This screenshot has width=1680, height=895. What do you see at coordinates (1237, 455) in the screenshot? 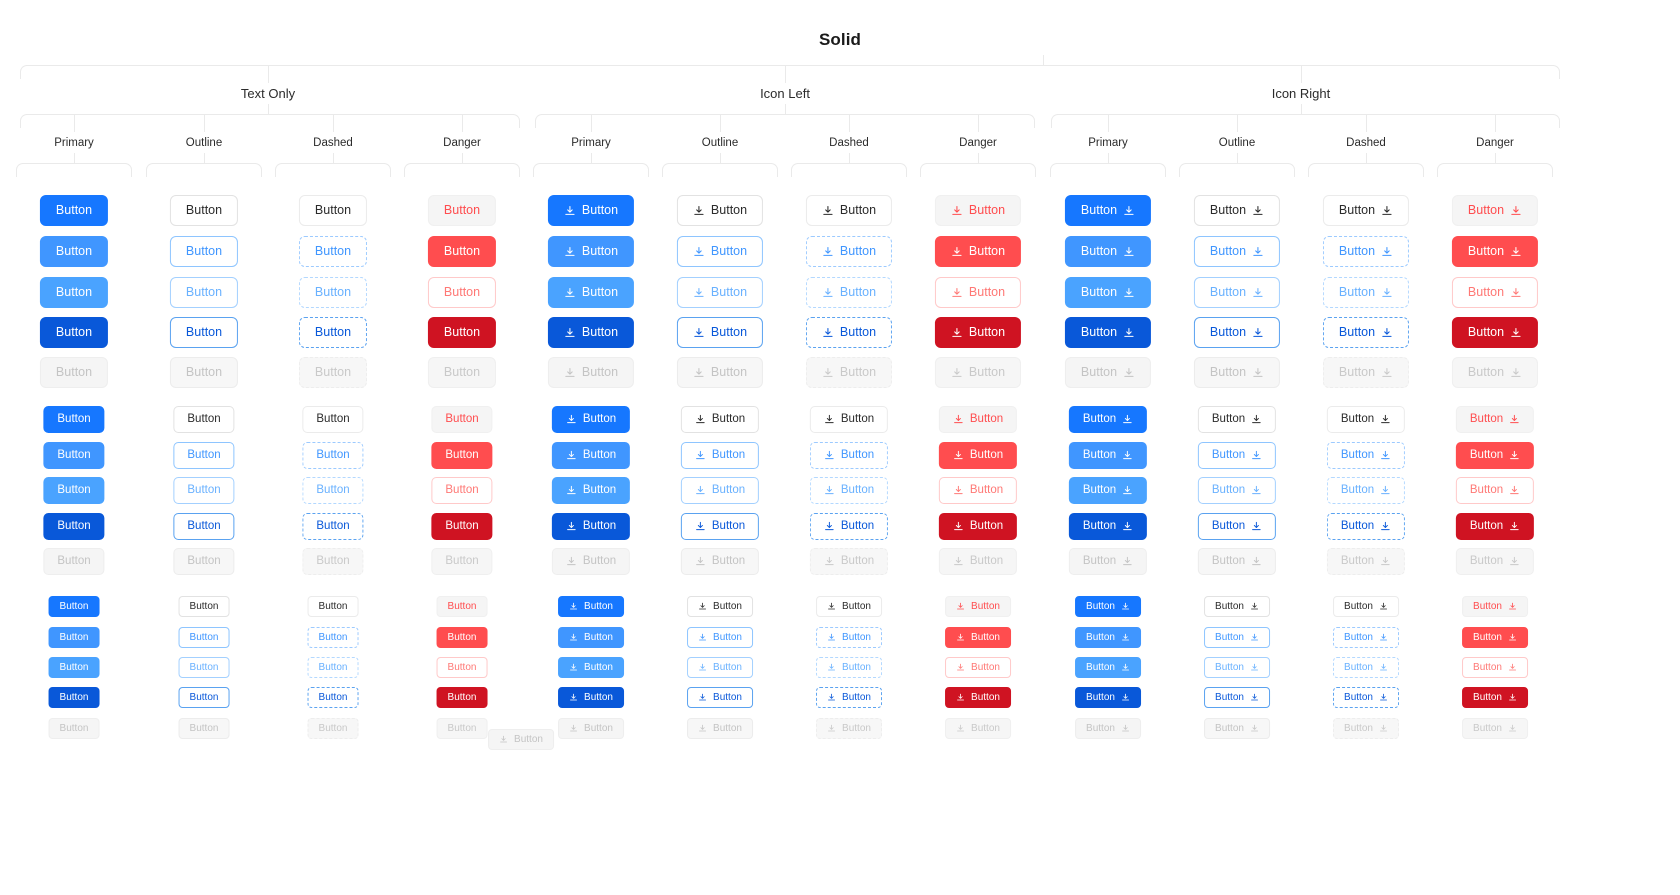
I see `button-outline-md-hover-icon-right: Button` at bounding box center [1237, 455].